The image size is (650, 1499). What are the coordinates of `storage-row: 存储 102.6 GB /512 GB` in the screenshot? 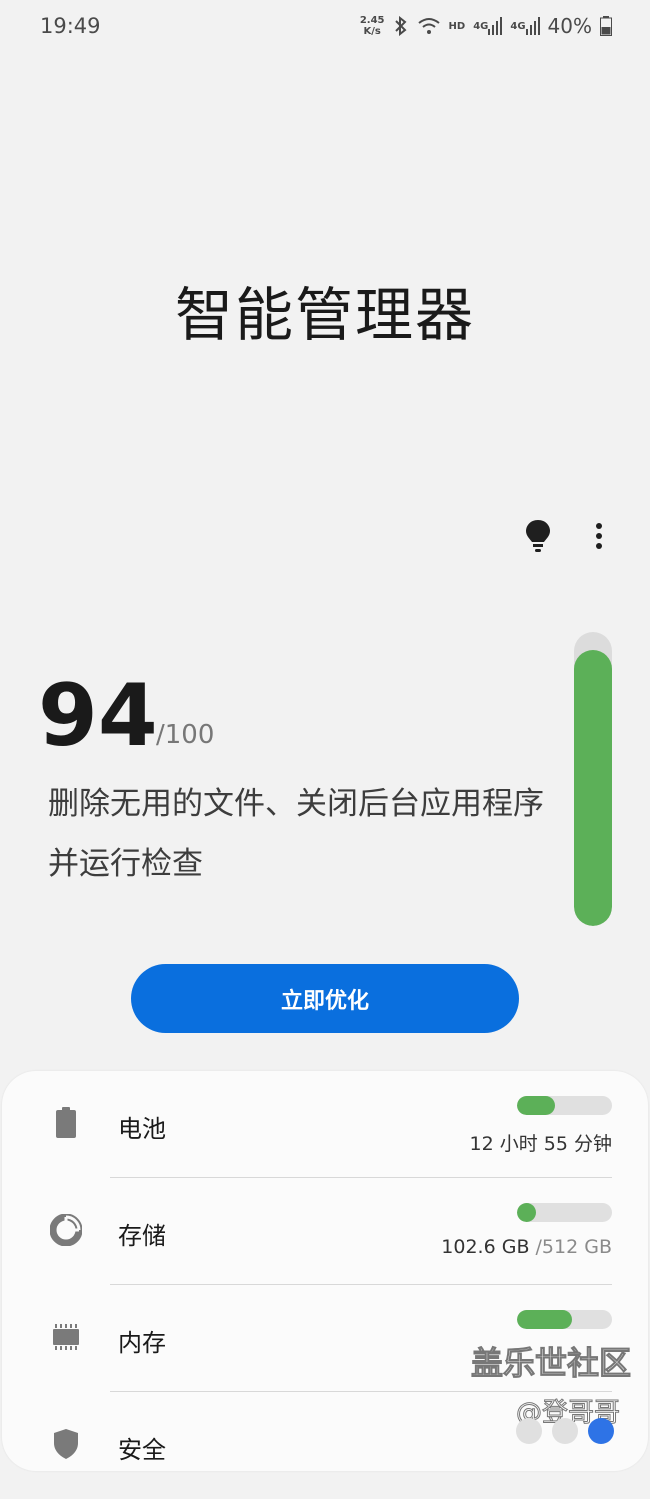 It's located at (325, 1231).